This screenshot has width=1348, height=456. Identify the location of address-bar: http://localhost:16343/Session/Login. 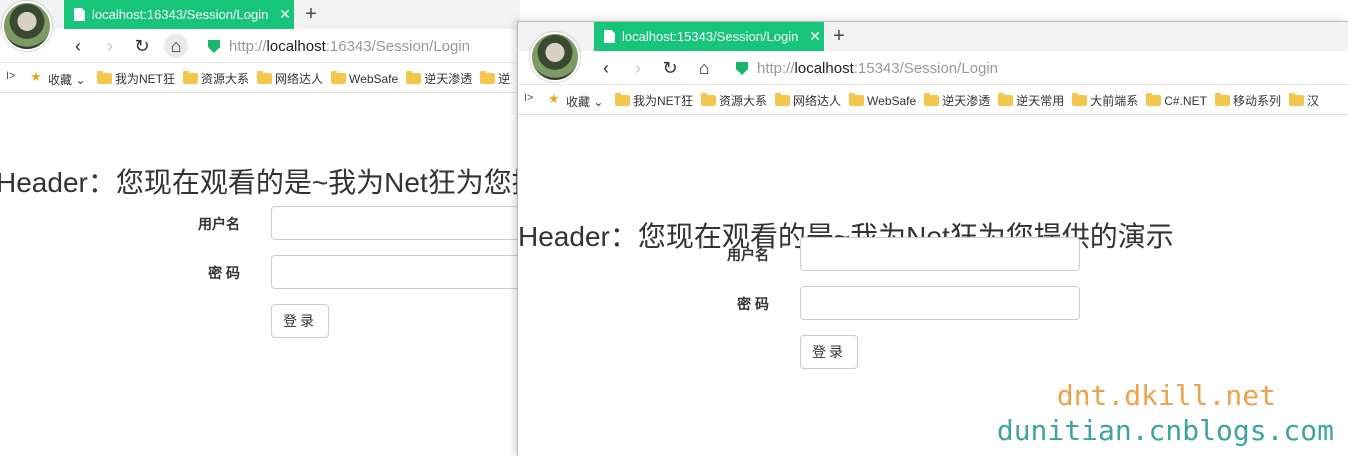
(349, 46).